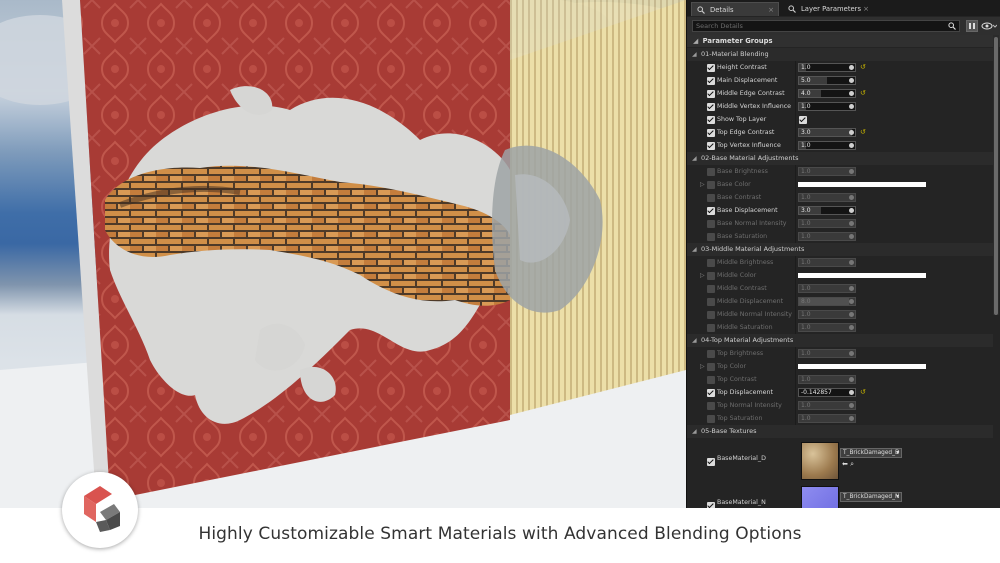  I want to click on scrollbar-thumb, so click(996, 176).